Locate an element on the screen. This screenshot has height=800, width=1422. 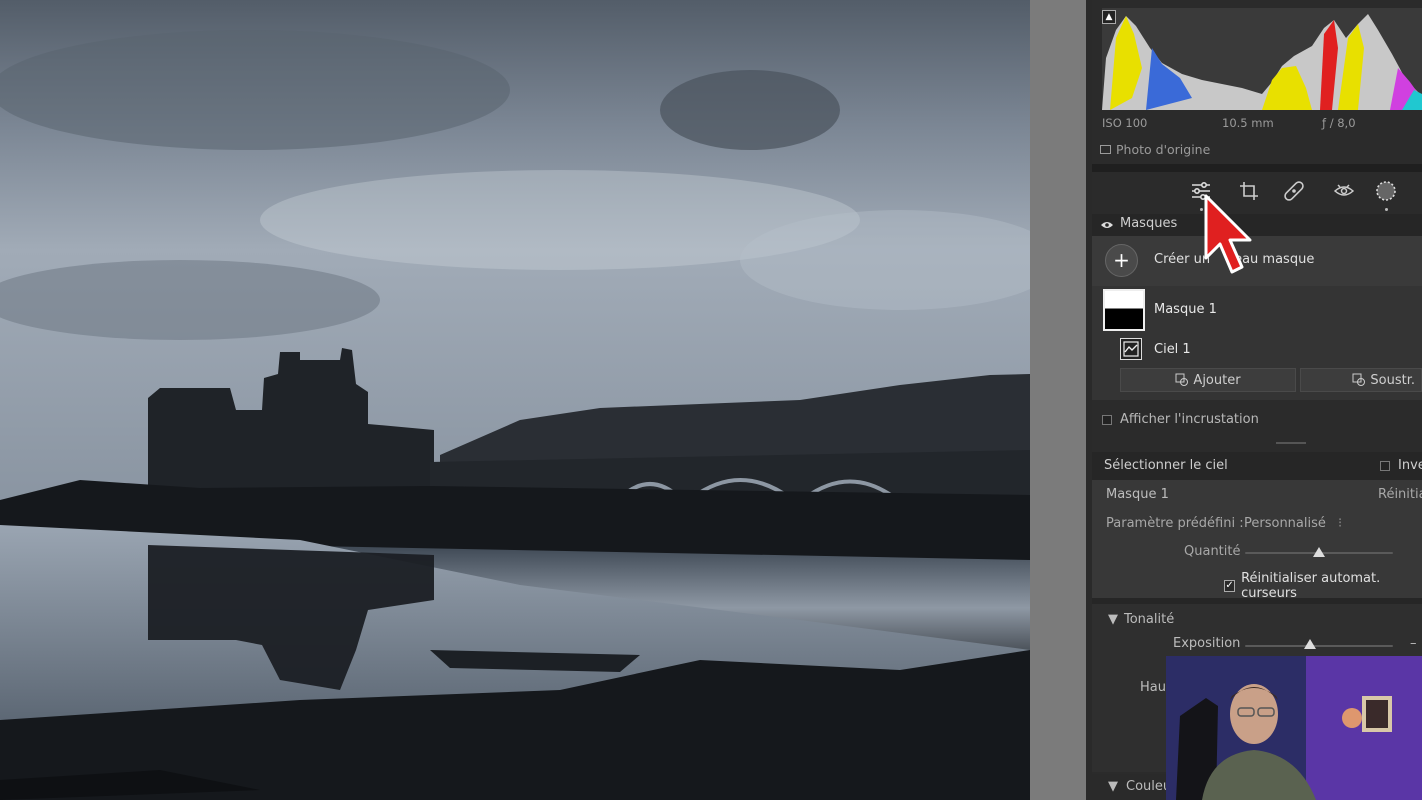
add-label: Ajouter is located at coordinates (1217, 380).